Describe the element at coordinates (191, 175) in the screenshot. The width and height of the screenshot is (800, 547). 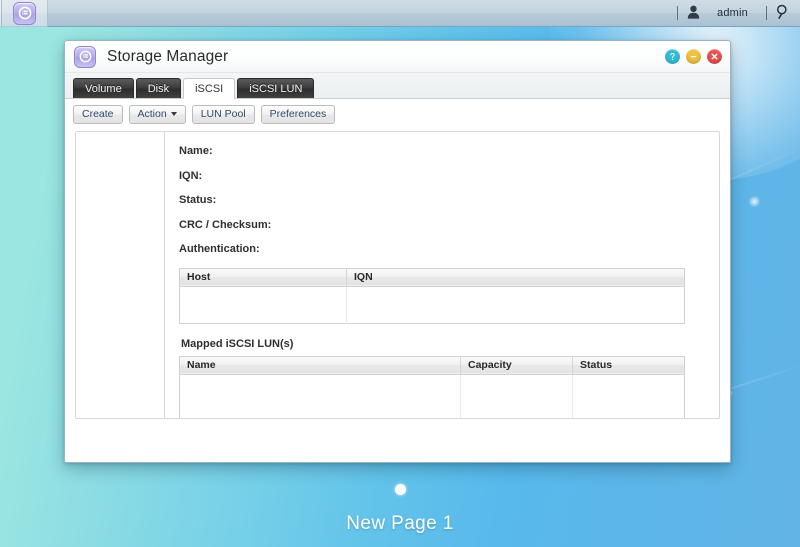
I see `field-iqn: IQN:` at that location.